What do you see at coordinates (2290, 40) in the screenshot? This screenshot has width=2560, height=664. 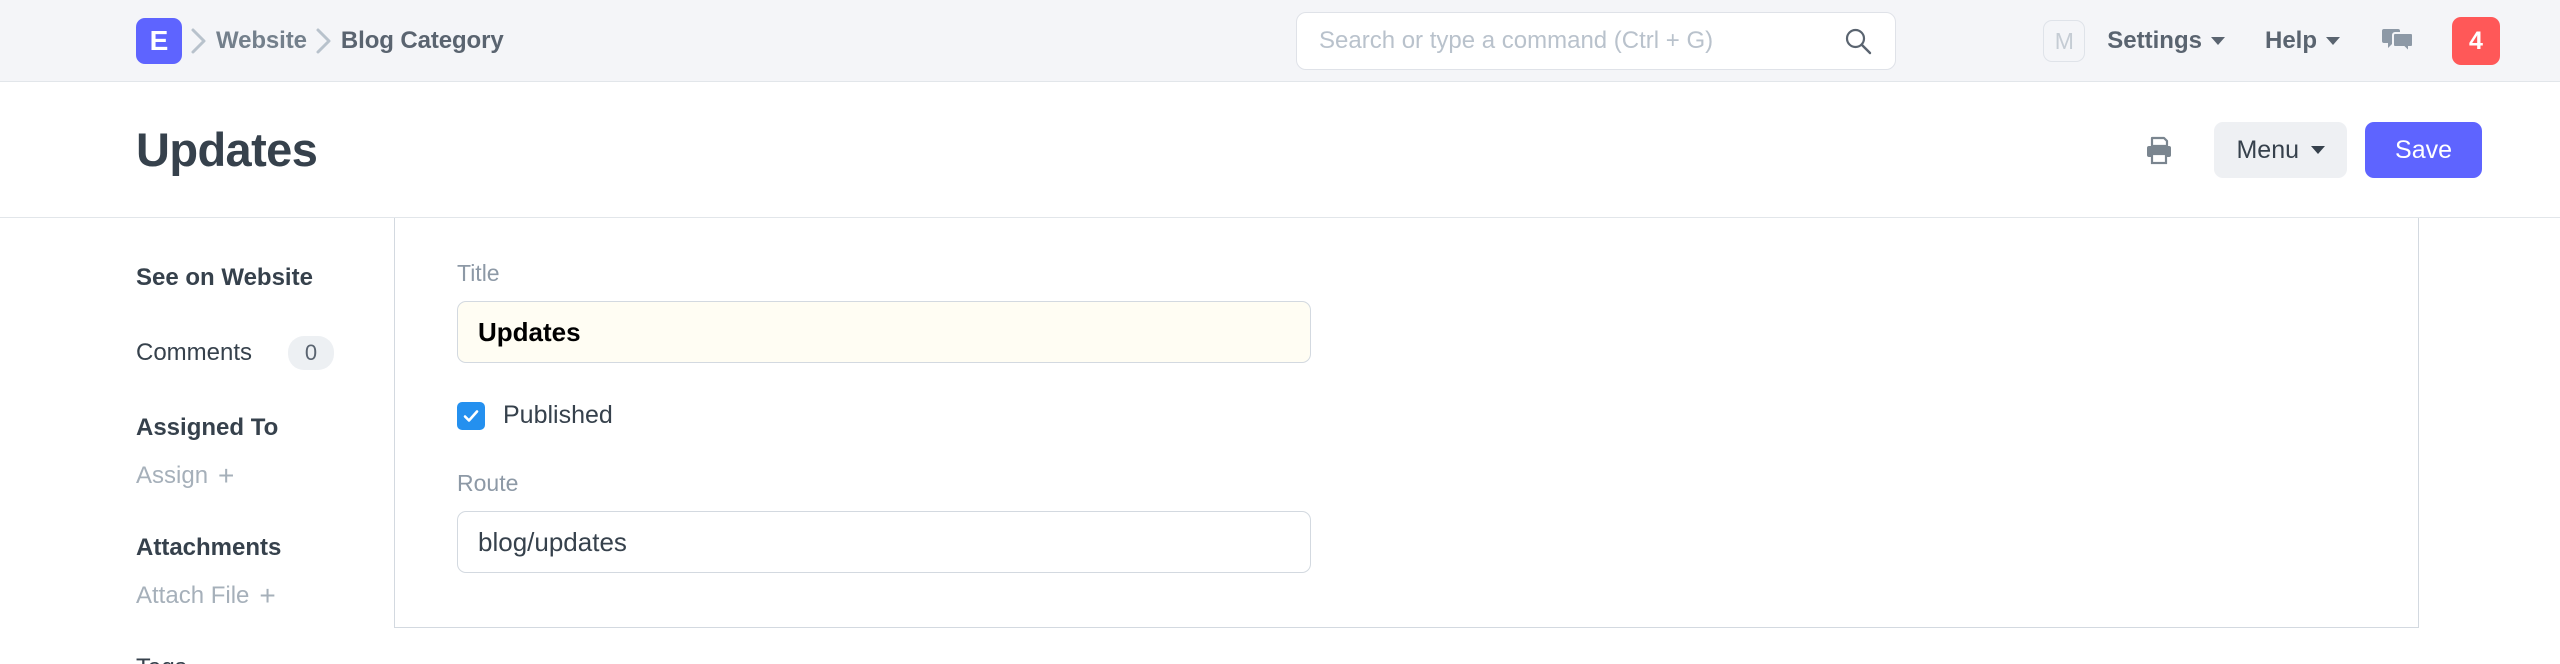 I see `help-label: Help` at bounding box center [2290, 40].